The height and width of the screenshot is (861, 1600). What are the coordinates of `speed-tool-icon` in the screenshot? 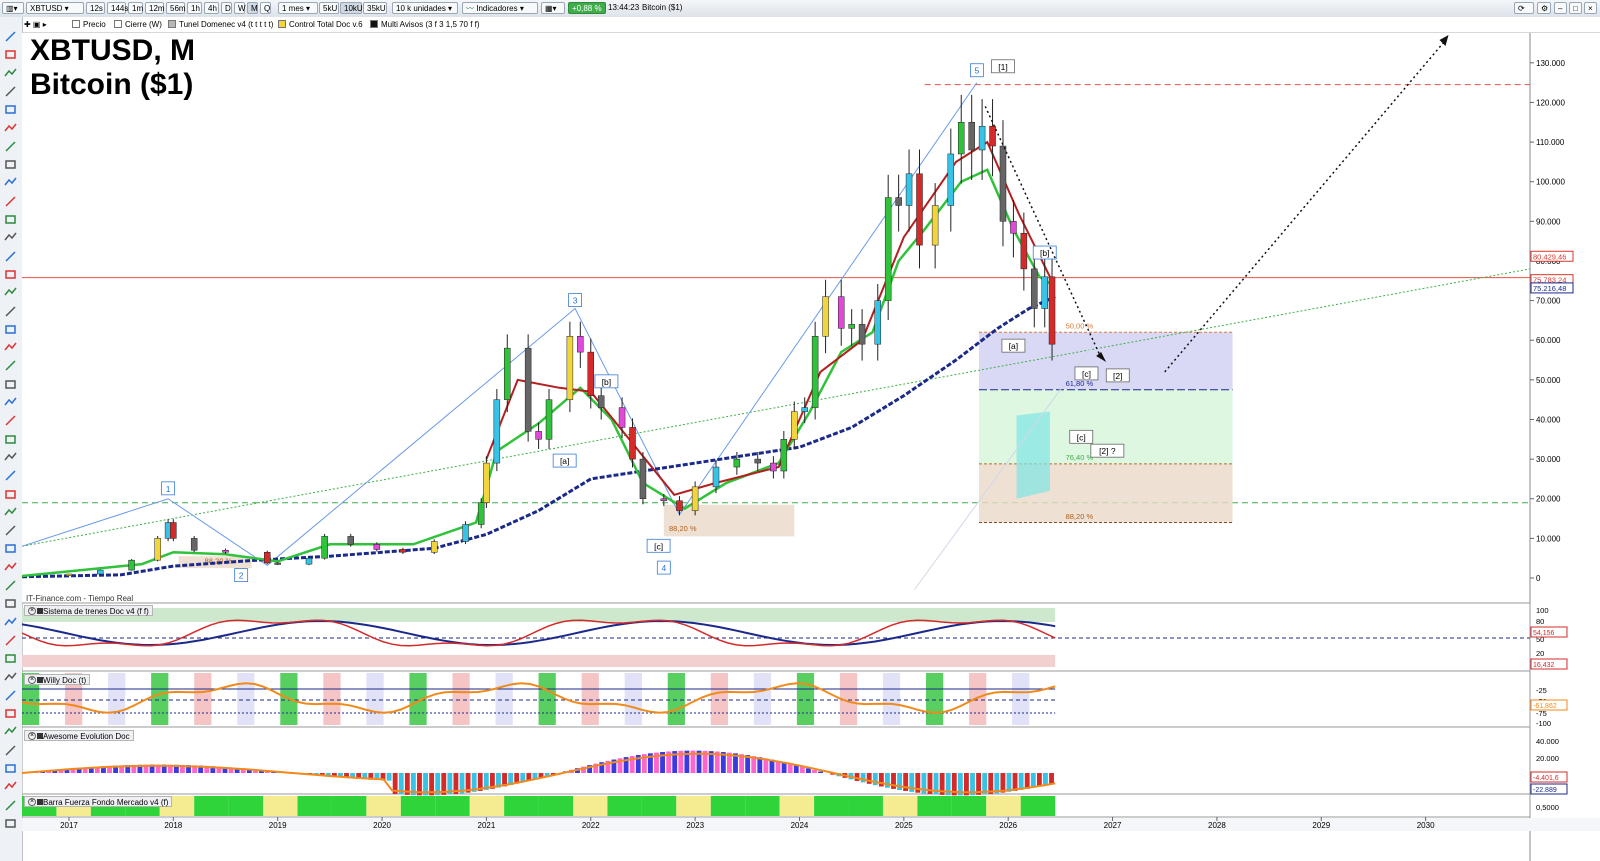 It's located at (10, 640).